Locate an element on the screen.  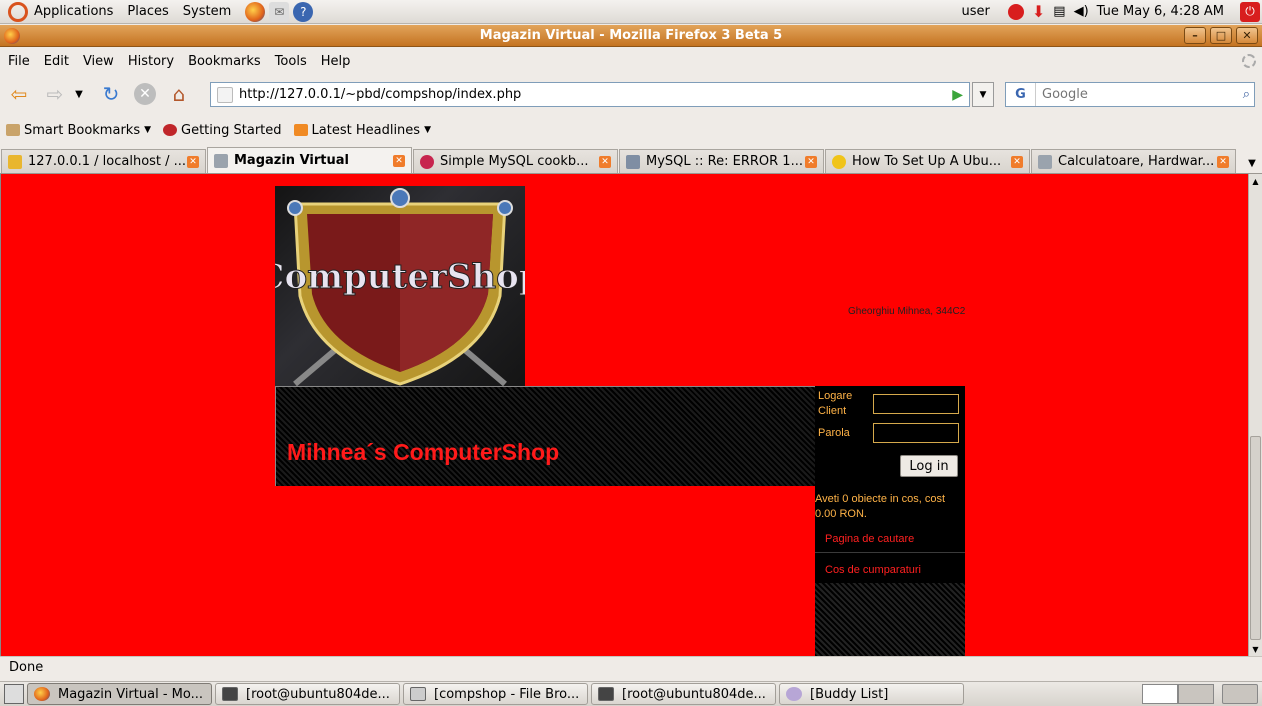
firefox-window-icon is located at coordinates (12, 36).